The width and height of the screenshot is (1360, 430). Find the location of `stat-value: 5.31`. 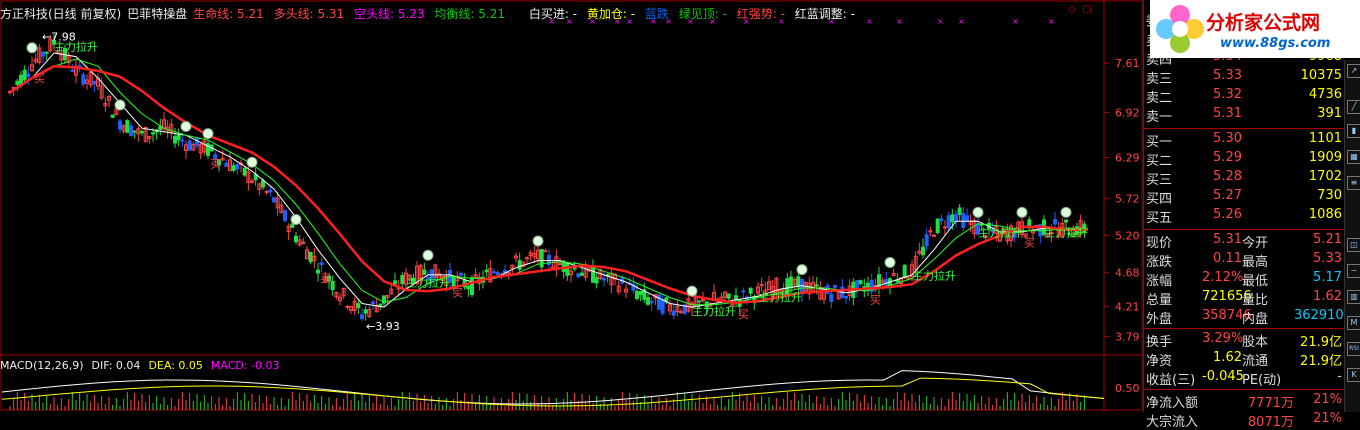

stat-value: 5.31 is located at coordinates (1227, 239).